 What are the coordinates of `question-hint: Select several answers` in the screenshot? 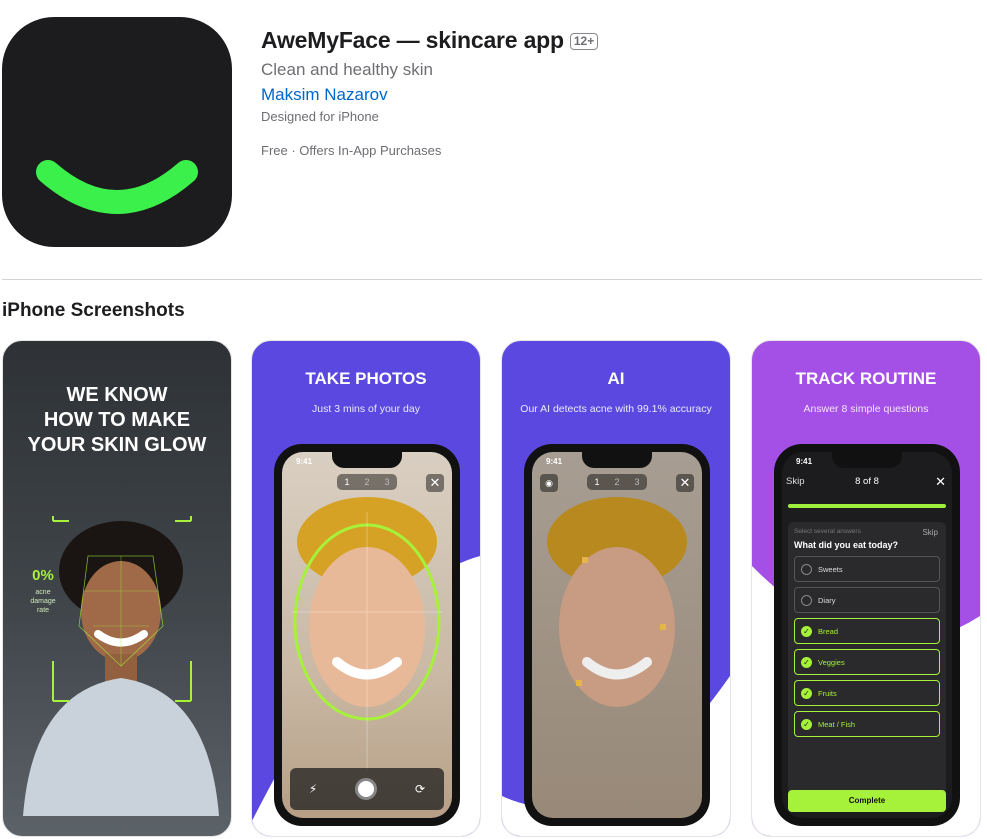 It's located at (827, 531).